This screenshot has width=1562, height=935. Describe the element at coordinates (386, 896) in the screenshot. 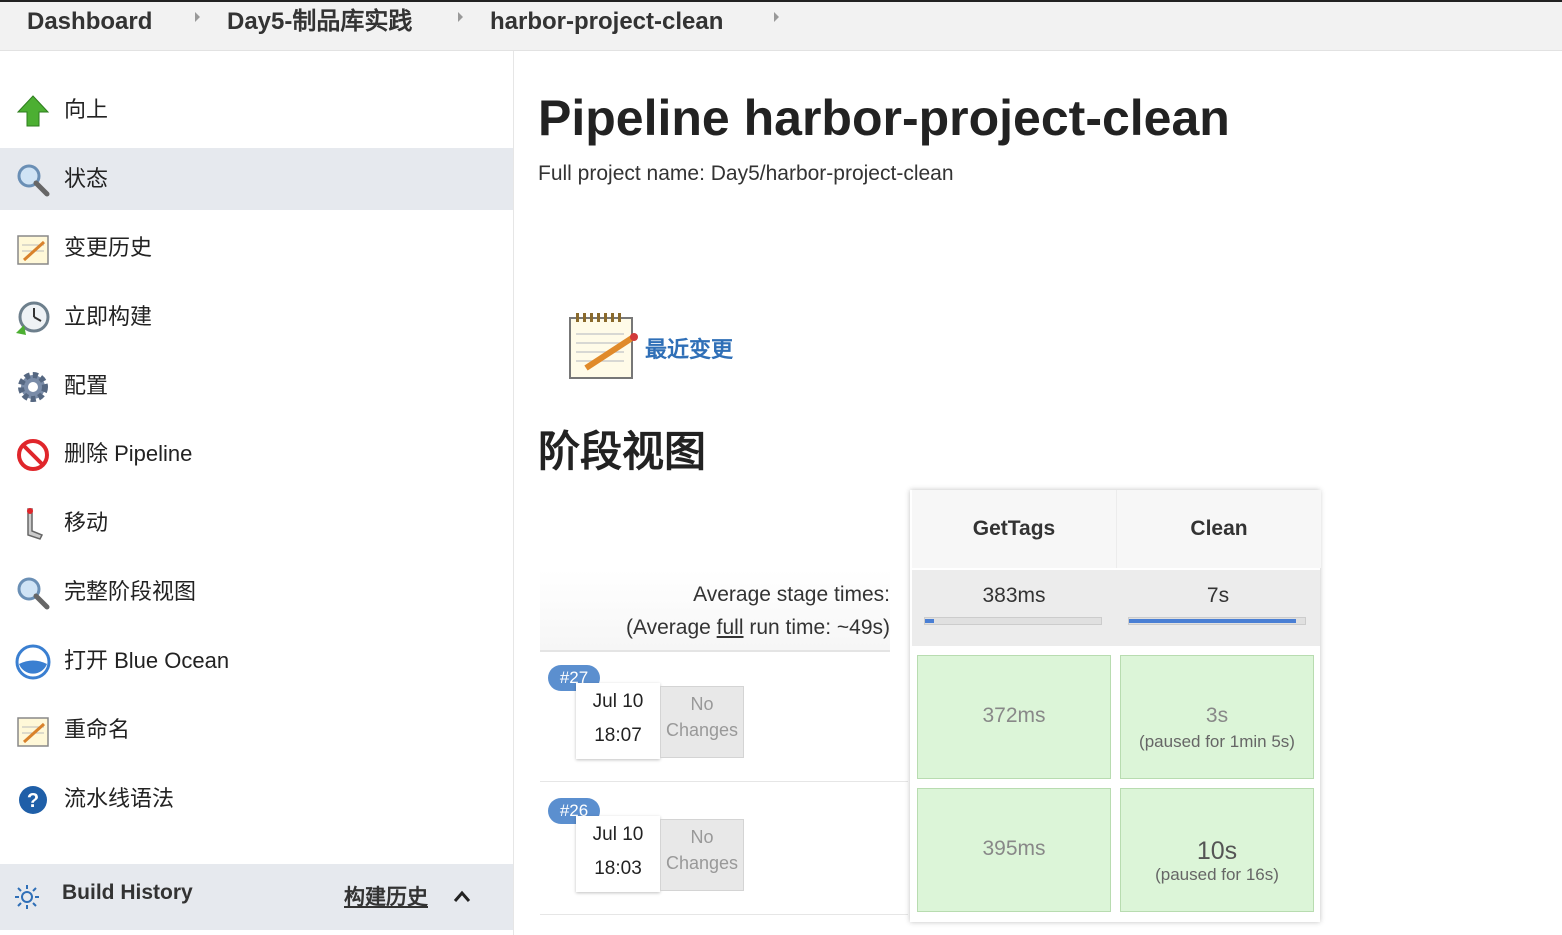

I see `build-history-link: 构建历史` at that location.